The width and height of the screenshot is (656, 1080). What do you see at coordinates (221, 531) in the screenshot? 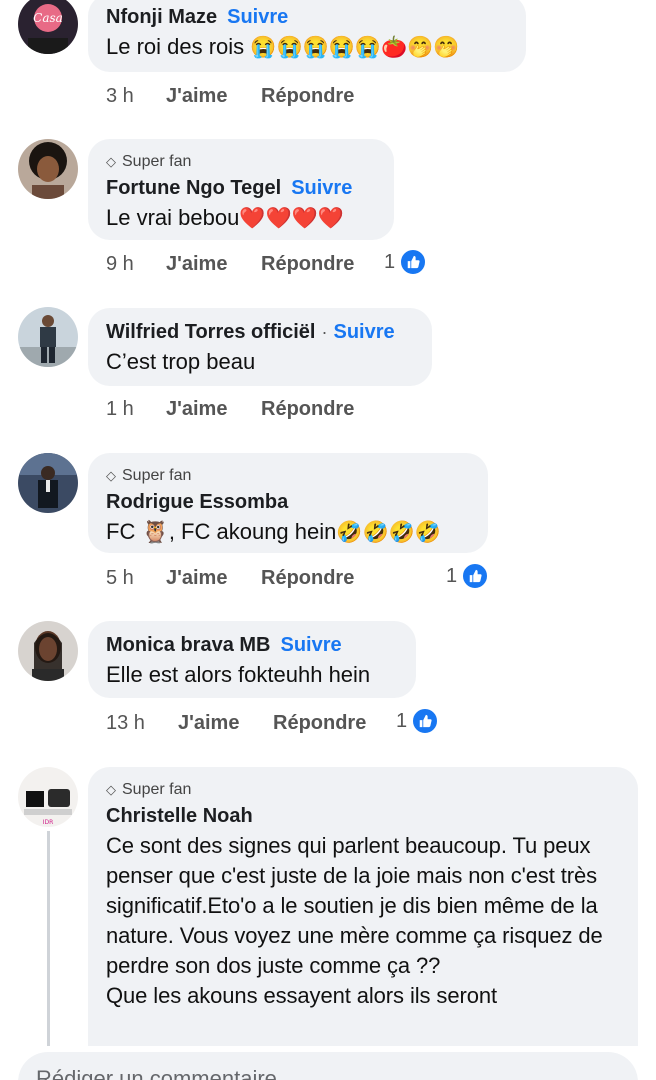
I see `comment-text: FC 🦉, FC akoung hein` at bounding box center [221, 531].